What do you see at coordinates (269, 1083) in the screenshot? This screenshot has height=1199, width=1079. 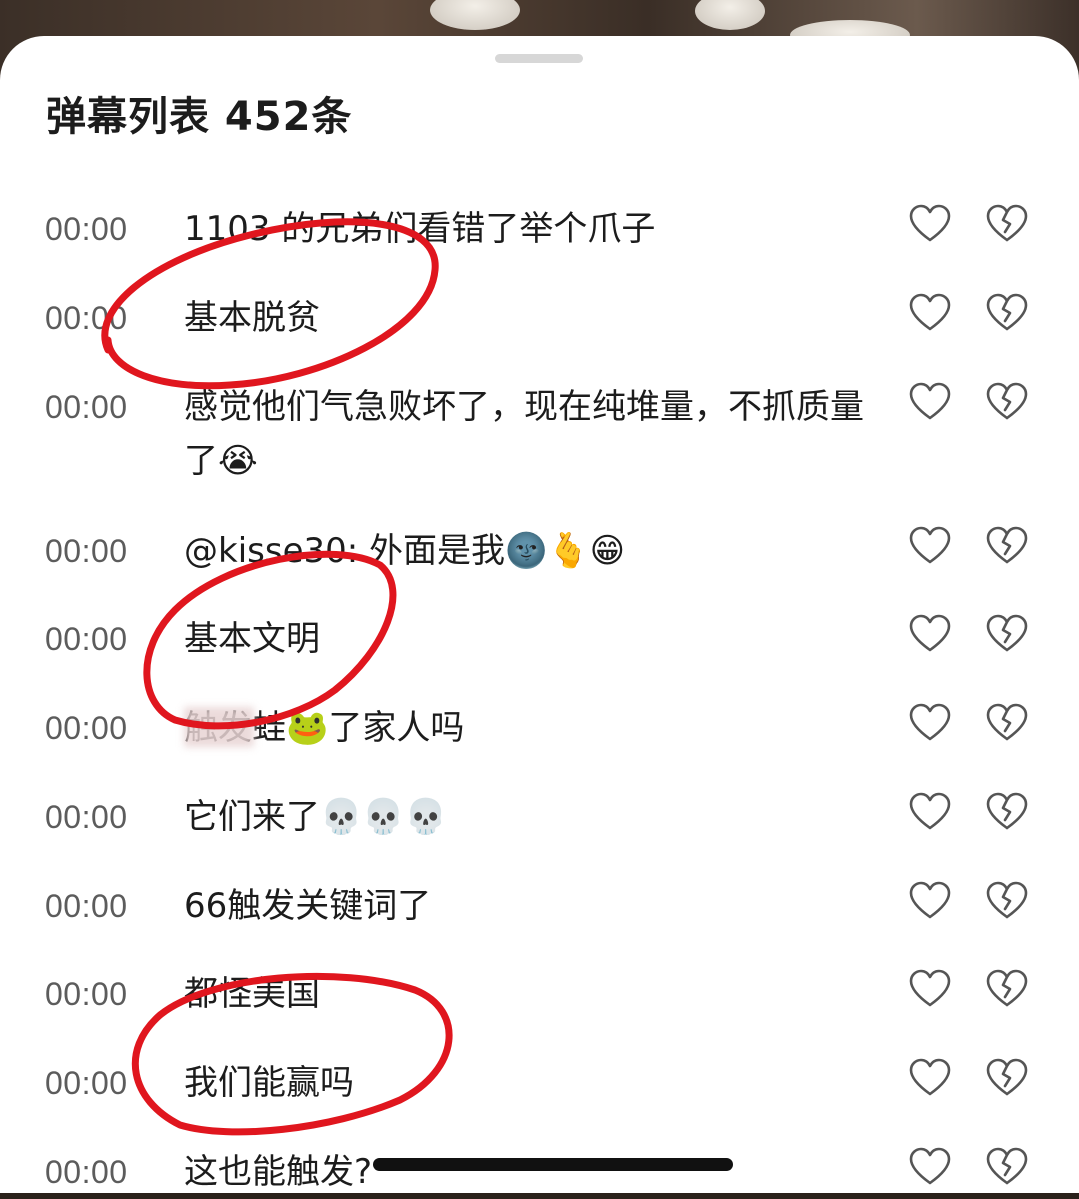 I see `danmaku-text: 我们能赢吗` at bounding box center [269, 1083].